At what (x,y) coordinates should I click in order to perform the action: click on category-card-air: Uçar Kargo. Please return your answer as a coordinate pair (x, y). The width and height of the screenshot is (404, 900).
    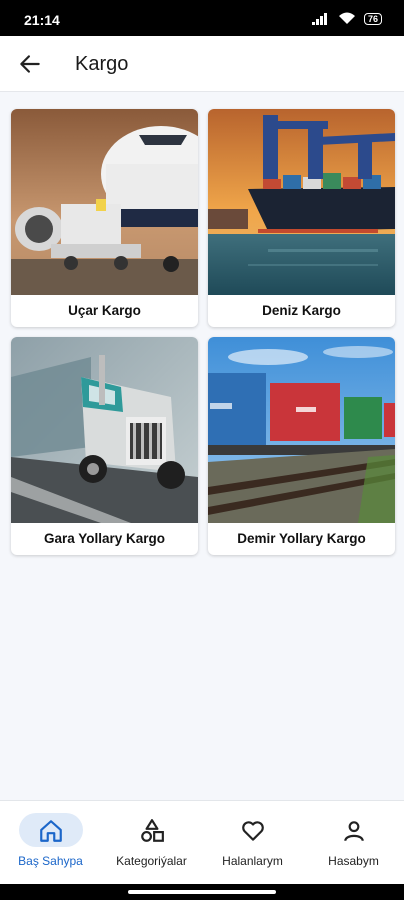
    Looking at the image, I should click on (104, 218).